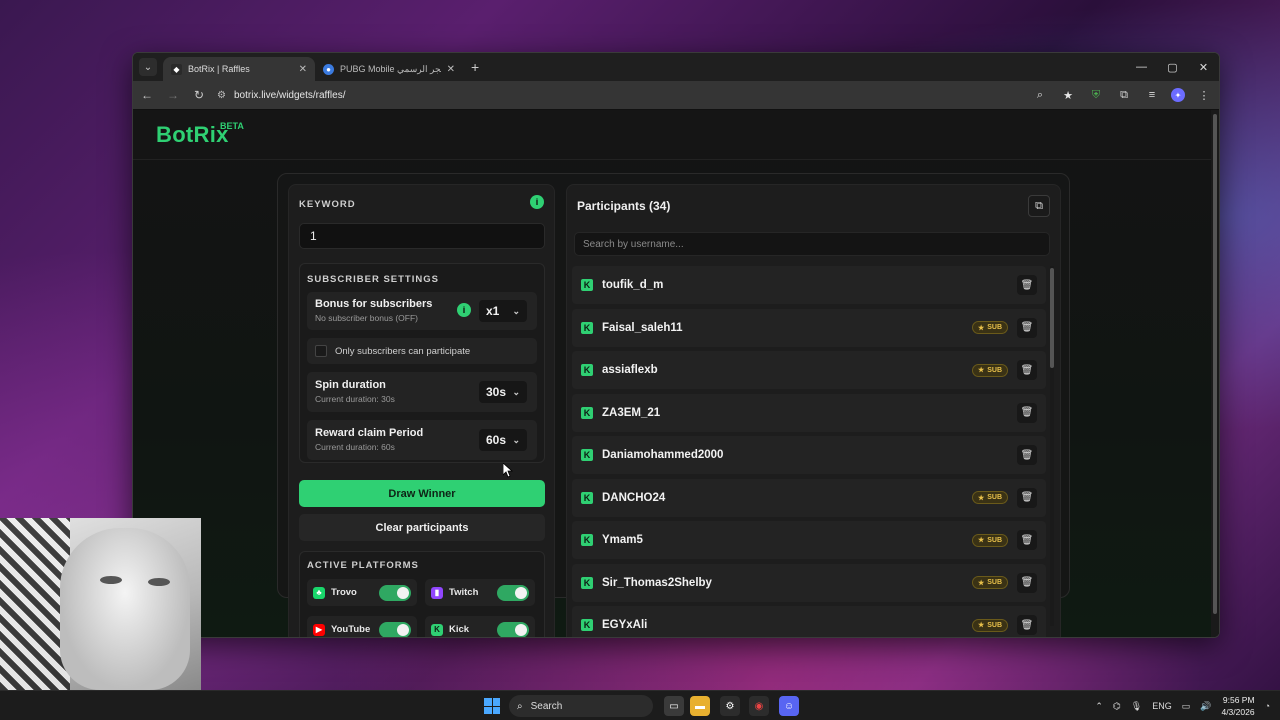  What do you see at coordinates (503, 311) in the screenshot?
I see `bonus-multiplier-select: x1 ⌄` at bounding box center [503, 311].